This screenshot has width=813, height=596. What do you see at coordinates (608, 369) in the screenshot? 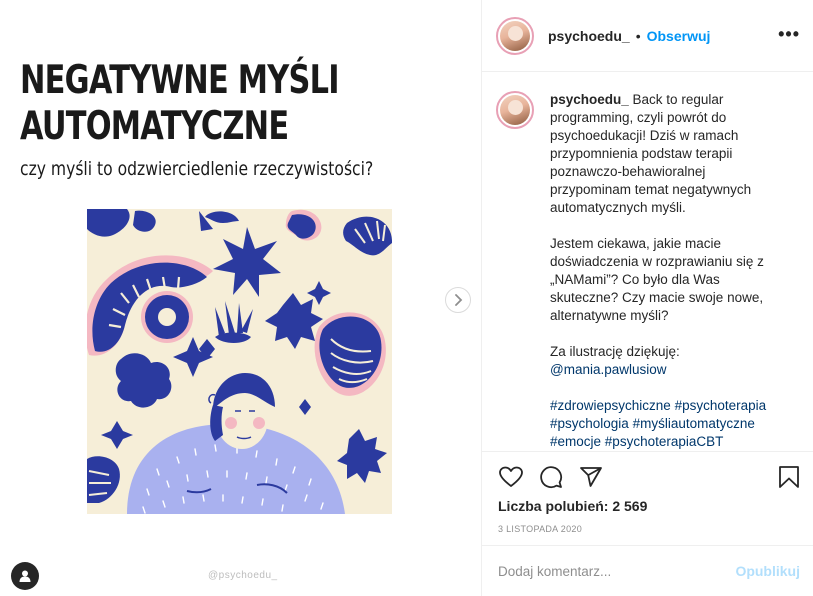
I see `credit-mention-link: @mania.pawlusiow` at bounding box center [608, 369].